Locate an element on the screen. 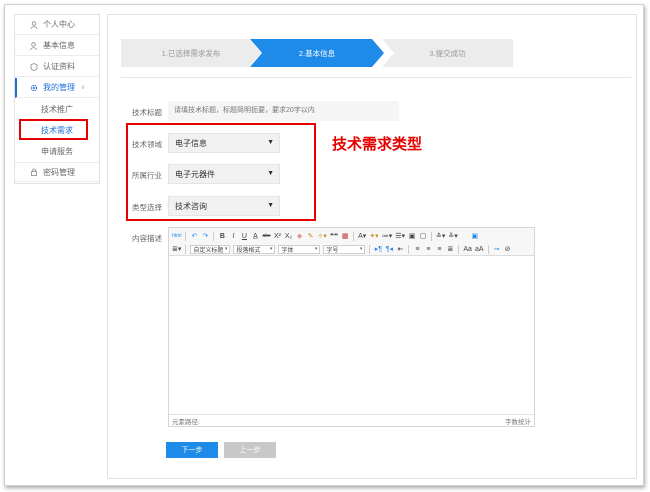  sidebar-item-password: 密码管理 is located at coordinates (57, 172).